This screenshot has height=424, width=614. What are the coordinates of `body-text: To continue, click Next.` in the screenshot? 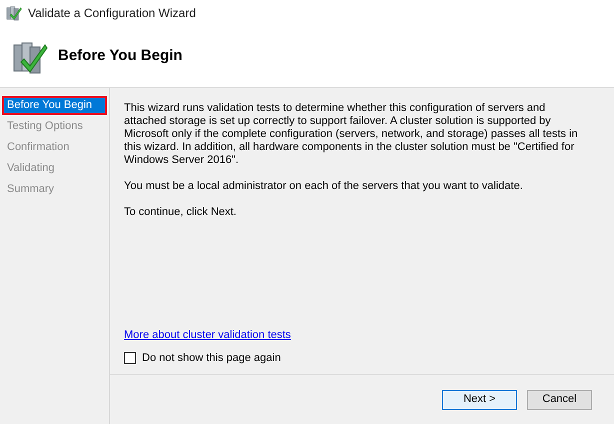 It's located at (181, 212).